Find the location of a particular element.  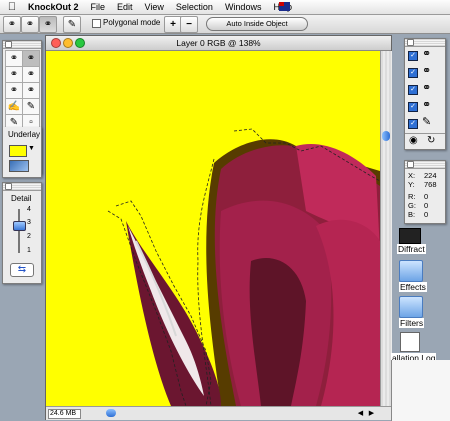

app-menu: KnockOut 2 is located at coordinates (53, 7).